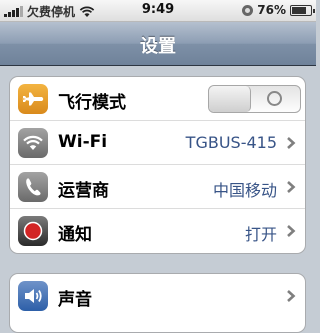  What do you see at coordinates (231, 142) in the screenshot?
I see `wifi-network-value: TGBUS-415` at bounding box center [231, 142].